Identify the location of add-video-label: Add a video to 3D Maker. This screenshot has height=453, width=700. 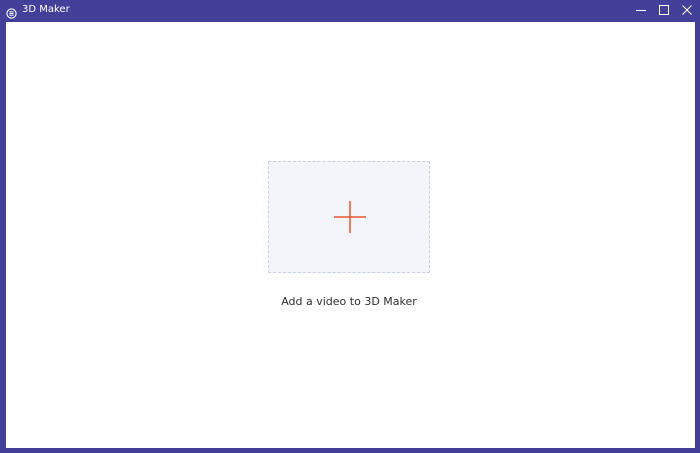
(349, 301).